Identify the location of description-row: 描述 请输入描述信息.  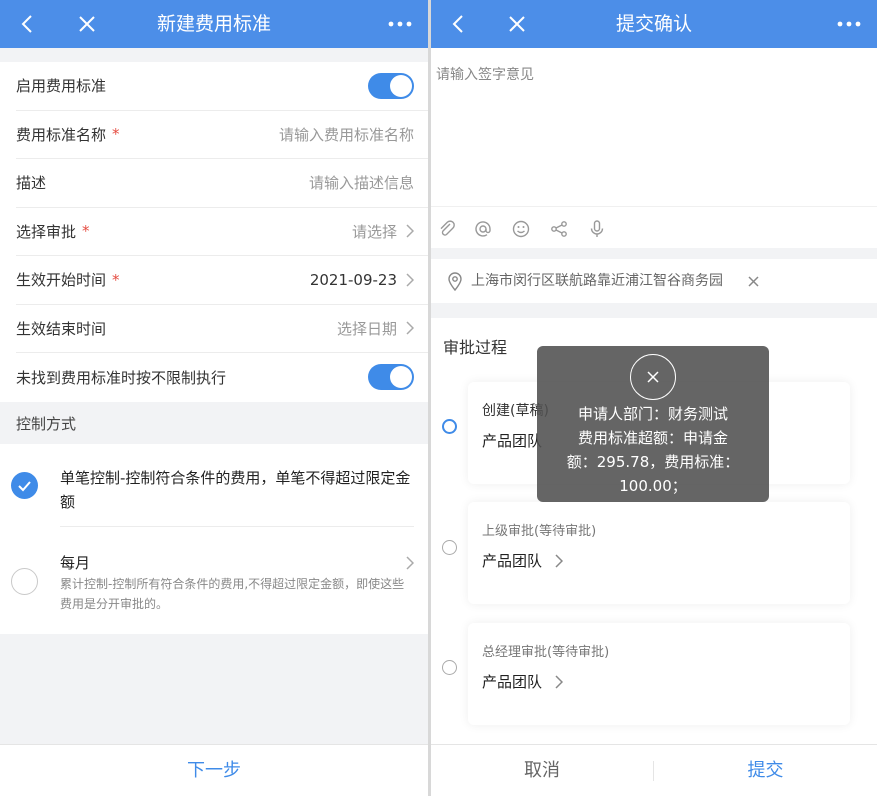
(222, 183).